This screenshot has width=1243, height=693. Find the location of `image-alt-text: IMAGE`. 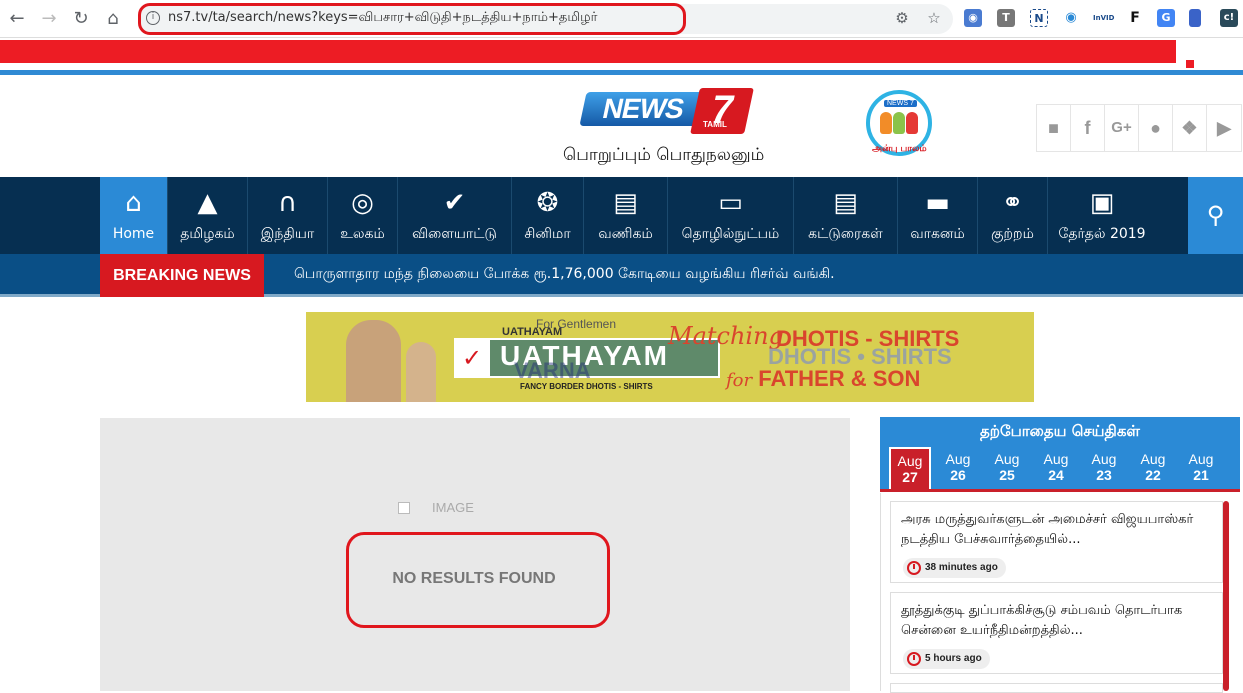

image-alt-text: IMAGE is located at coordinates (453, 507).